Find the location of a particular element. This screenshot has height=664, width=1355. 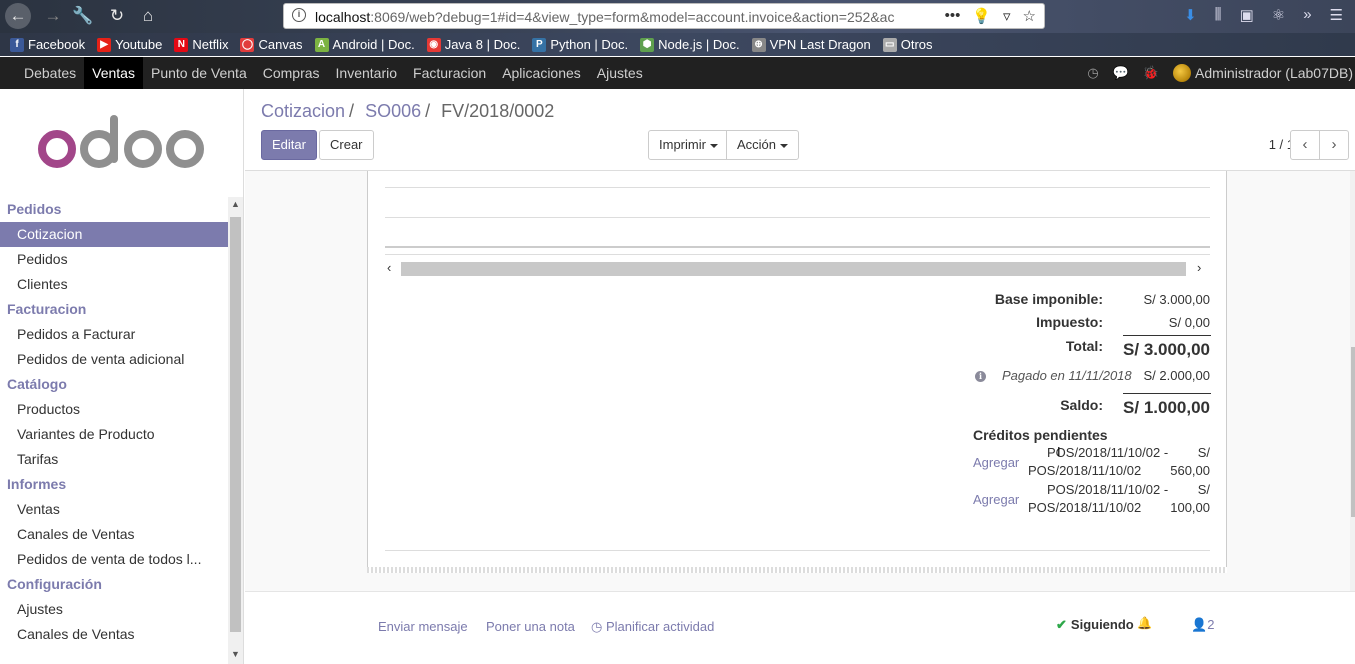

sidebar-icon: ▣ is located at coordinates (1247, 15).